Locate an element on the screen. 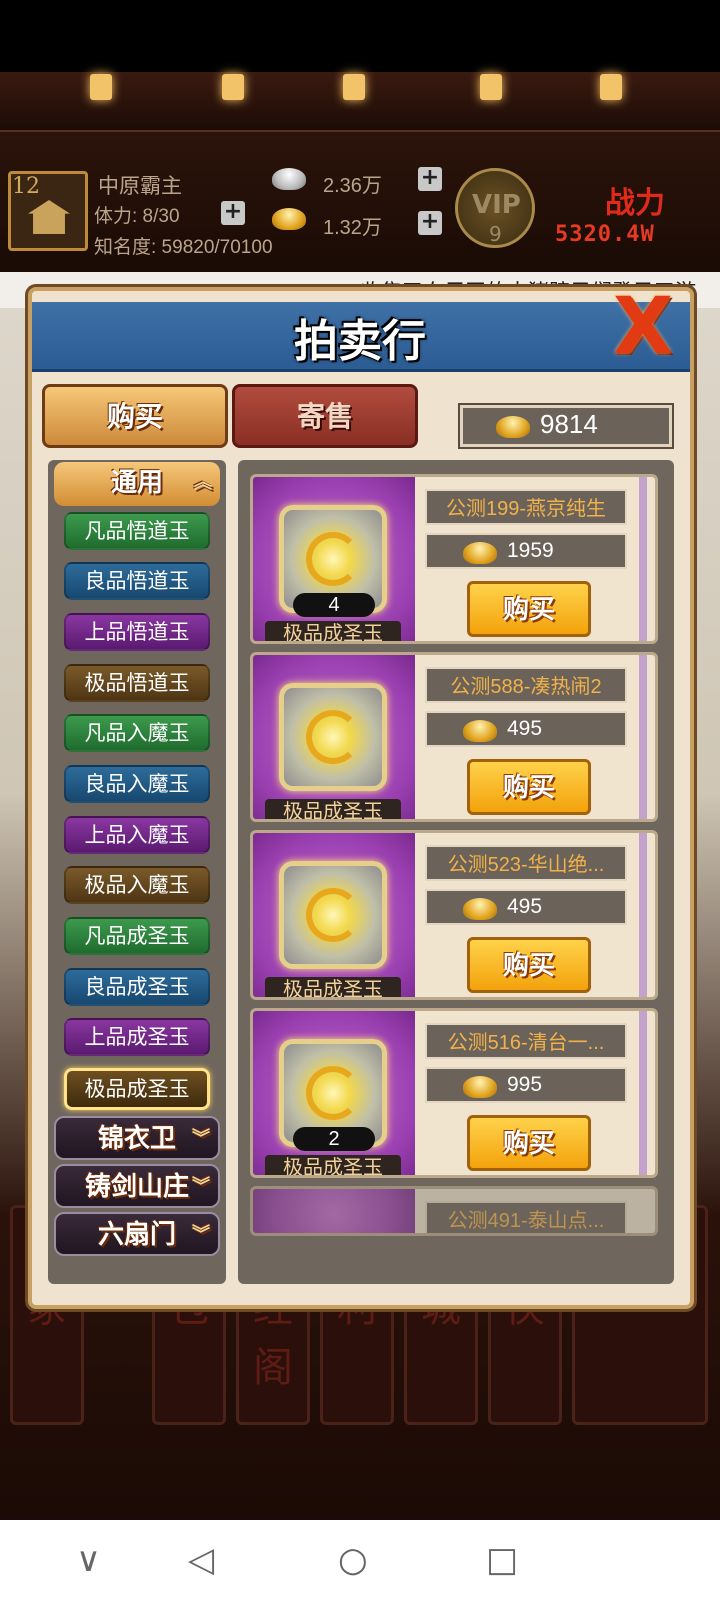  item-thumbnail: 2 极品成圣玉 is located at coordinates (334, 1093).